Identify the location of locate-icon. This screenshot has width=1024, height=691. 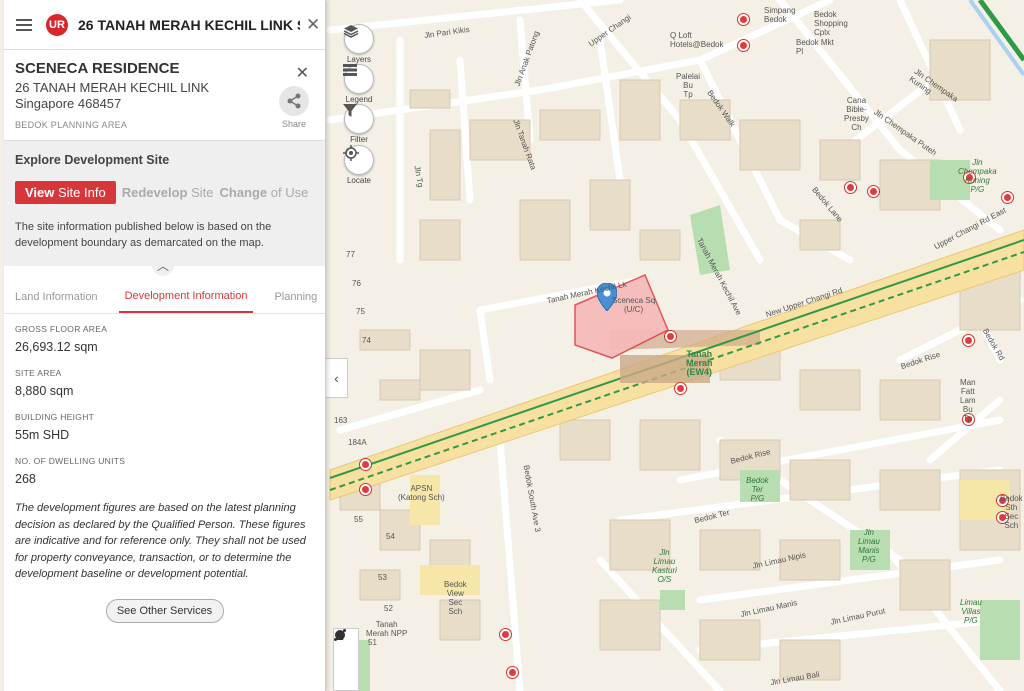
(358, 160).